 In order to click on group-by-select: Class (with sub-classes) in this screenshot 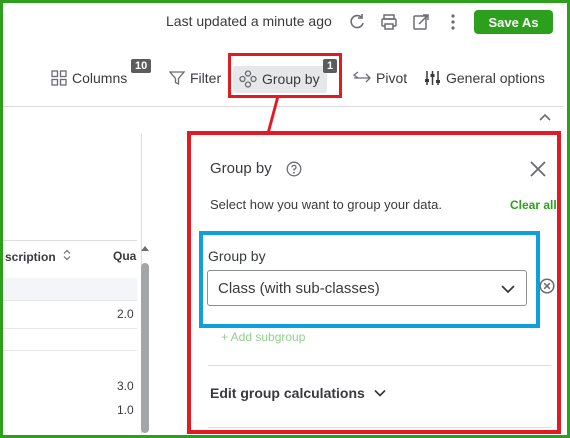, I will do `click(367, 288)`.